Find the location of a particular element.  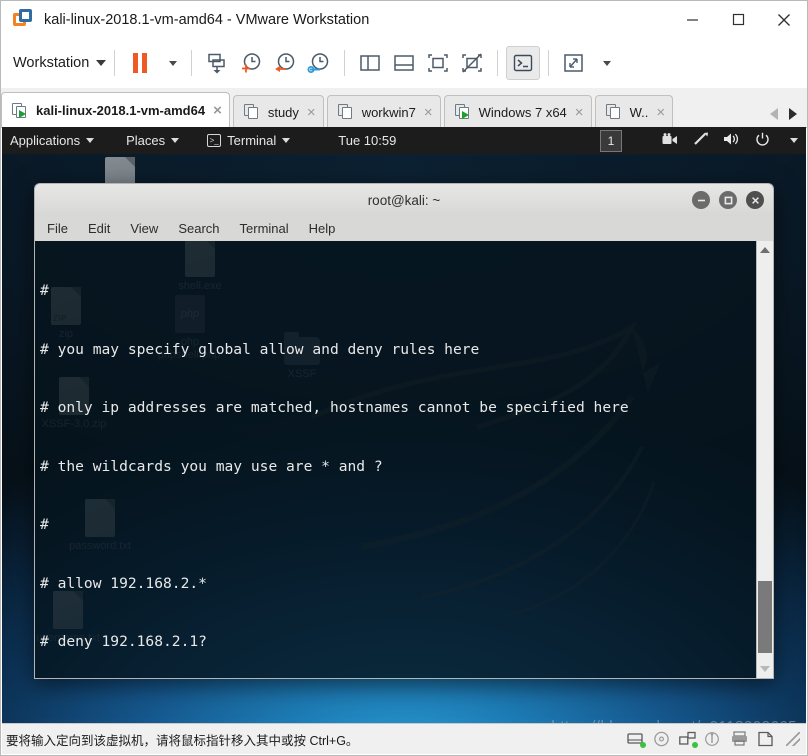

show-thumbnail-bar-button is located at coordinates (404, 63).